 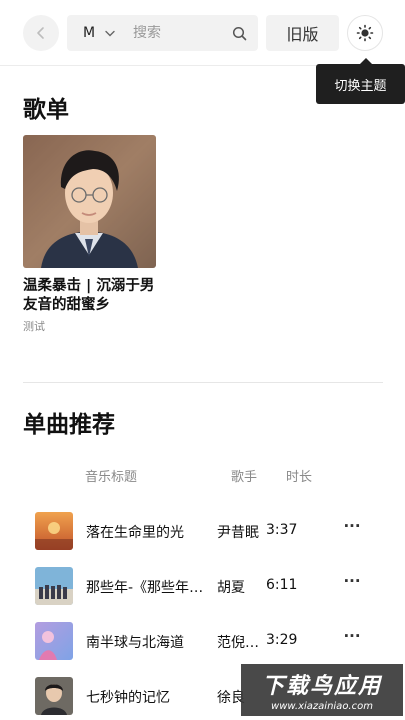 What do you see at coordinates (202, 477) in the screenshot?
I see `song-table-header: 音乐标题 歌手 时长` at bounding box center [202, 477].